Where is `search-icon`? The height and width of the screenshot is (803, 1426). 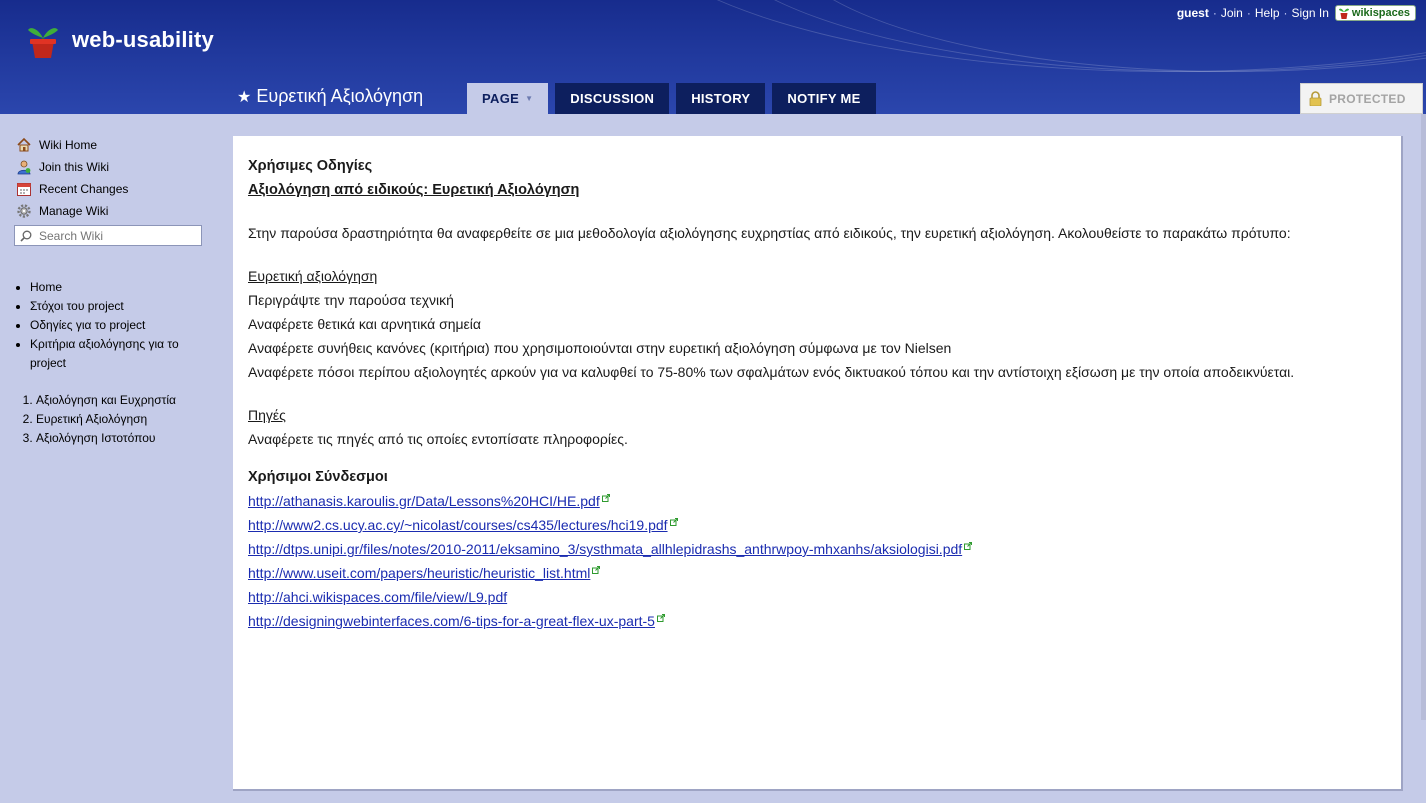
search-icon is located at coordinates (26, 236).